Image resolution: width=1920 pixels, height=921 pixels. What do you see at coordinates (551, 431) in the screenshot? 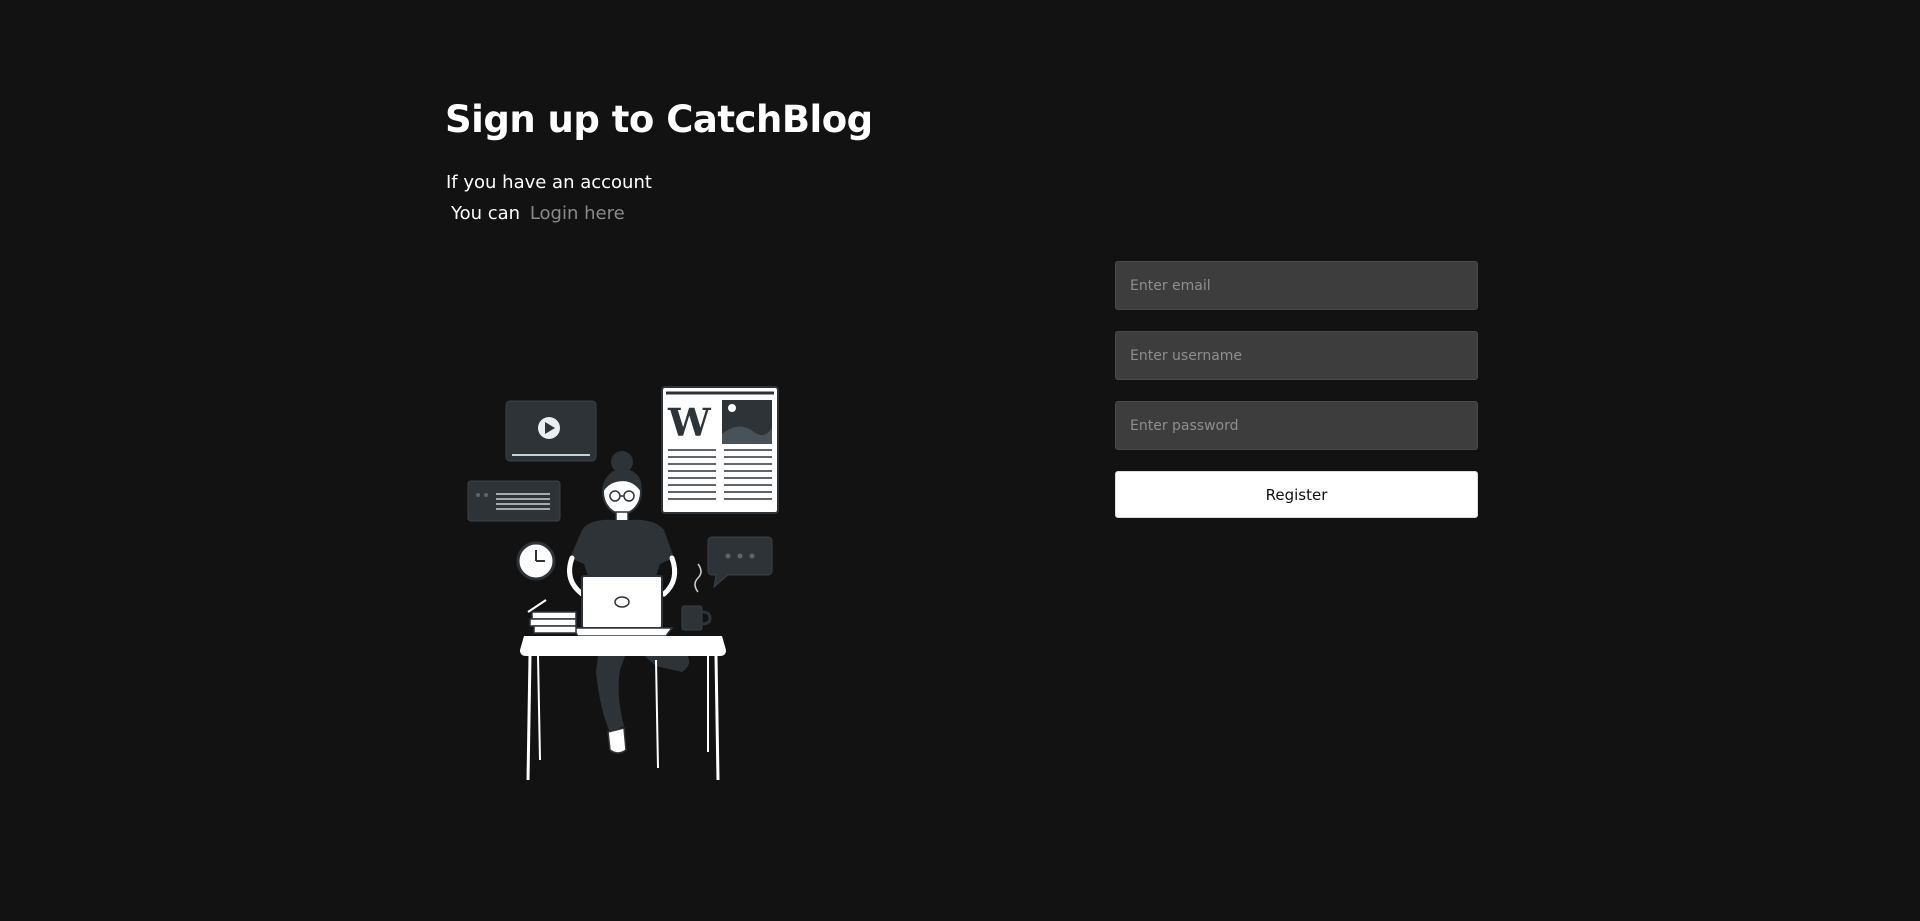
I see `video-card` at bounding box center [551, 431].